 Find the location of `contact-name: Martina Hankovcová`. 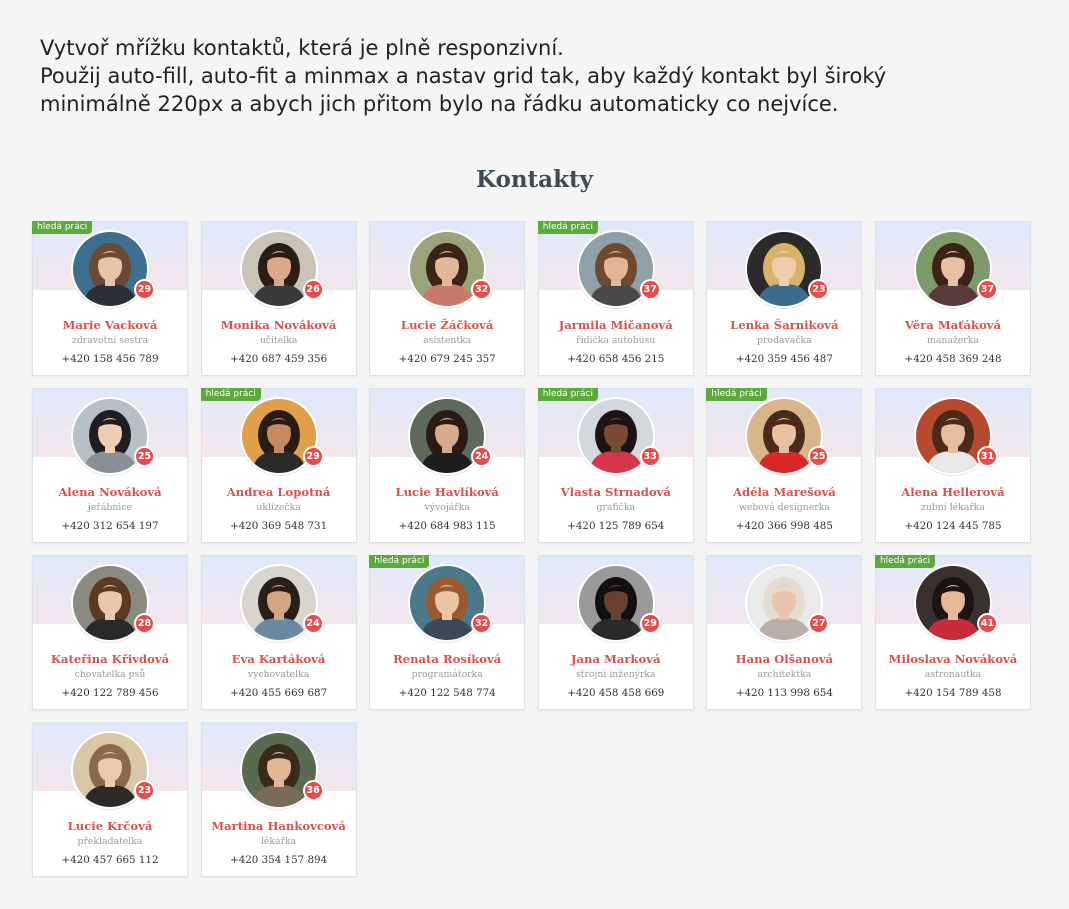

contact-name: Martina Hankovcová is located at coordinates (278, 826).